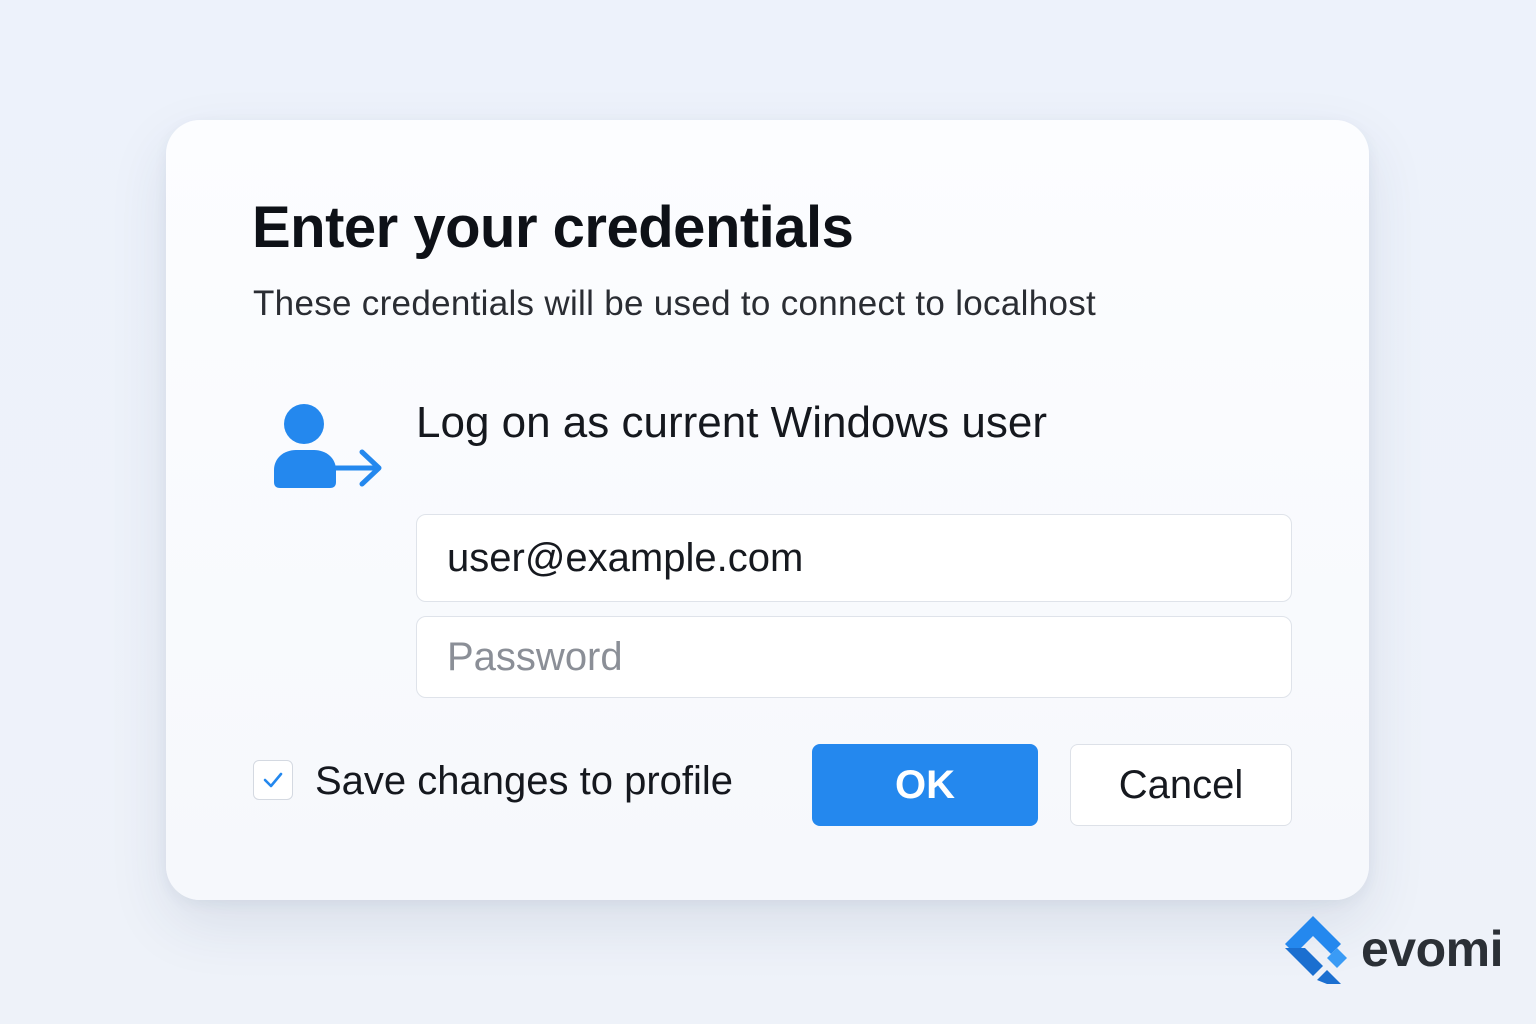 Image resolution: width=1536 pixels, height=1024 pixels. I want to click on password-input, so click(854, 657).